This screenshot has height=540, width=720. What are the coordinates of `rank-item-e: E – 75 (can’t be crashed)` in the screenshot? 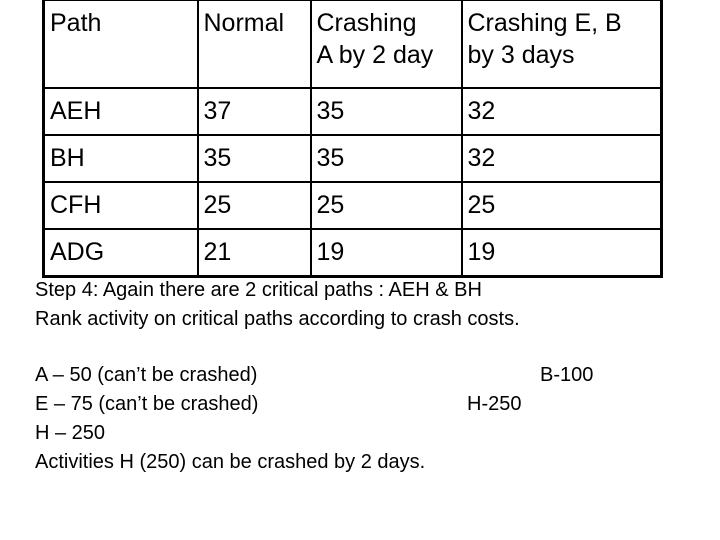 It's located at (147, 404).